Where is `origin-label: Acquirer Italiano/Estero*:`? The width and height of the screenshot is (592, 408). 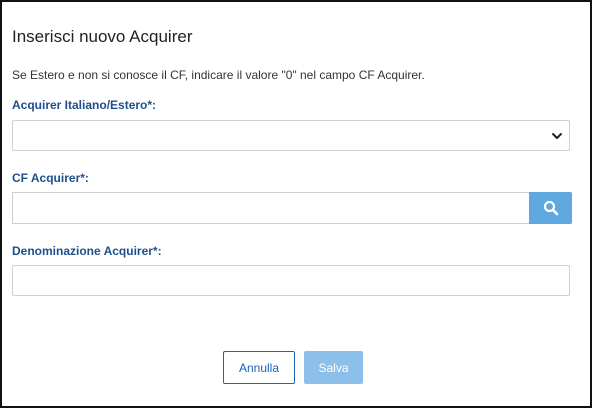
origin-label: Acquirer Italiano/Estero*: is located at coordinates (84, 105).